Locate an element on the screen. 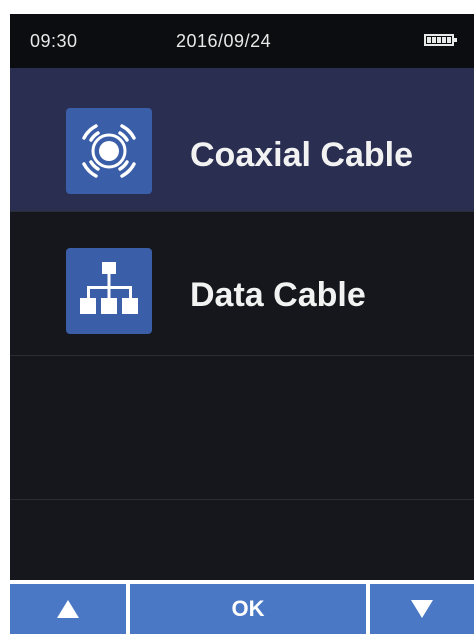 The width and height of the screenshot is (474, 634). status-bar: 09:30 2016/09/24 is located at coordinates (242, 41).